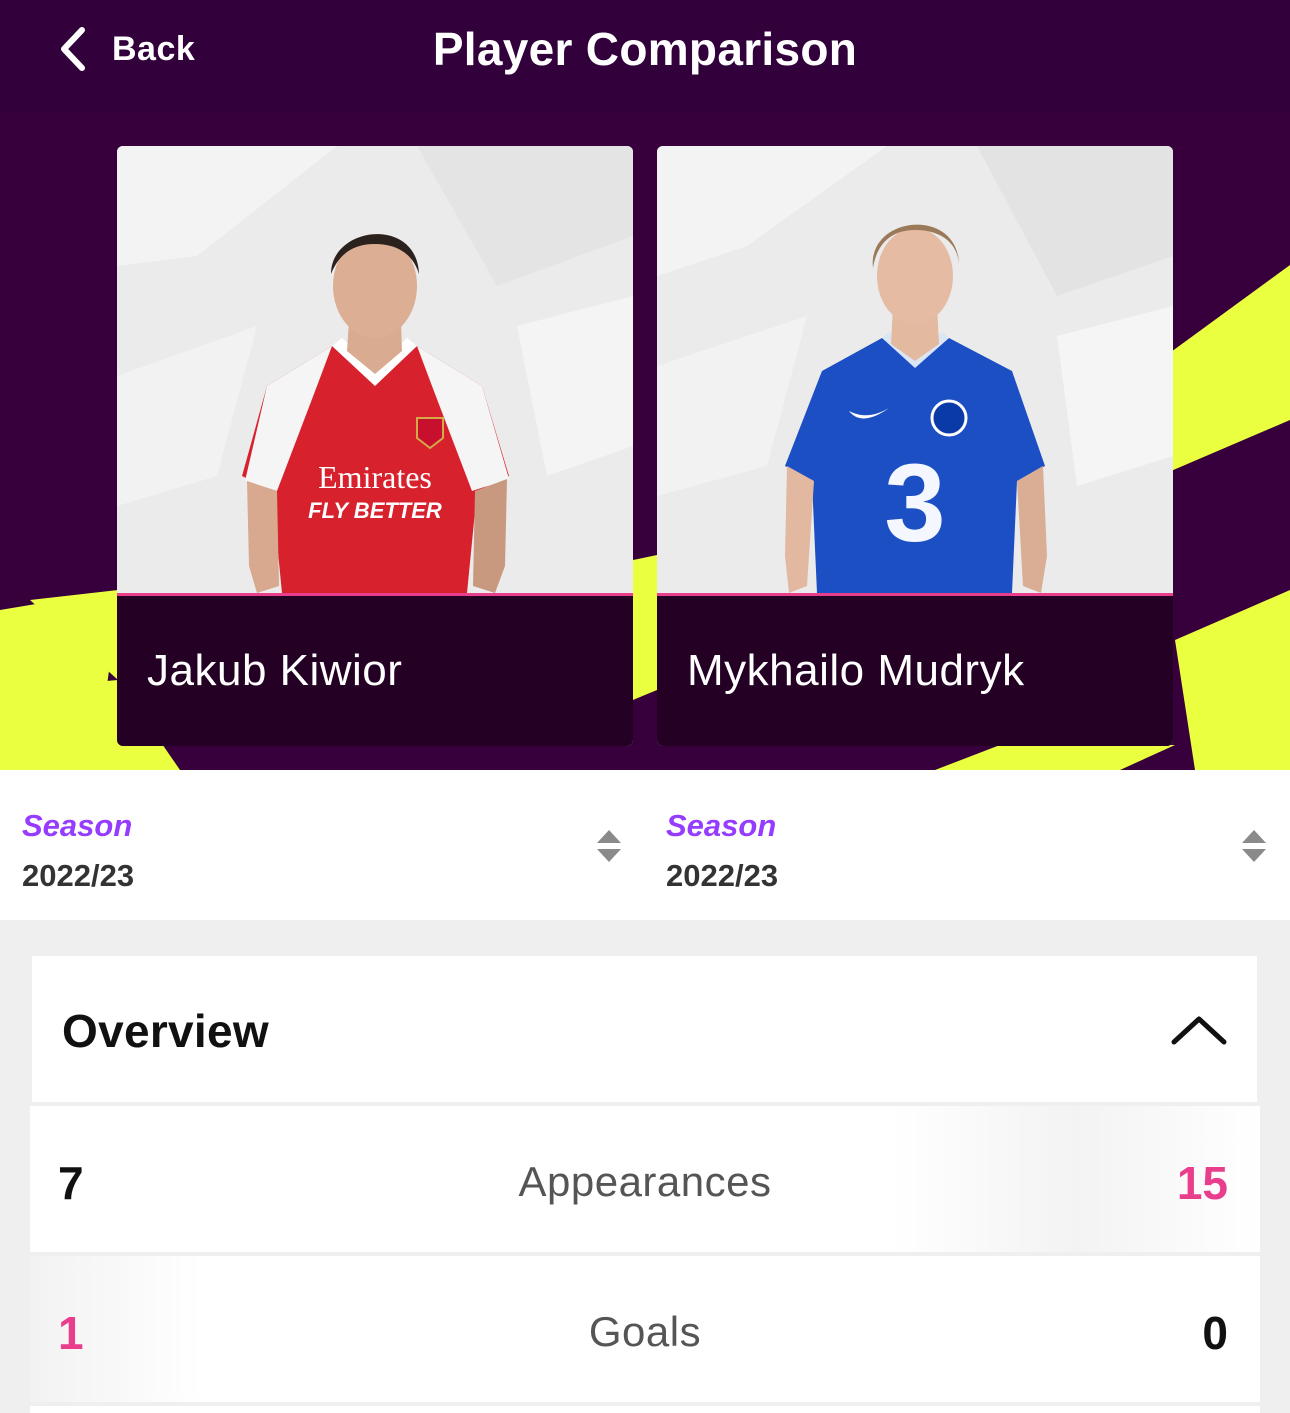 The width and height of the screenshot is (1290, 1413). What do you see at coordinates (856, 670) in the screenshot?
I see `player-name-right: Mykhailo Mudryk` at bounding box center [856, 670].